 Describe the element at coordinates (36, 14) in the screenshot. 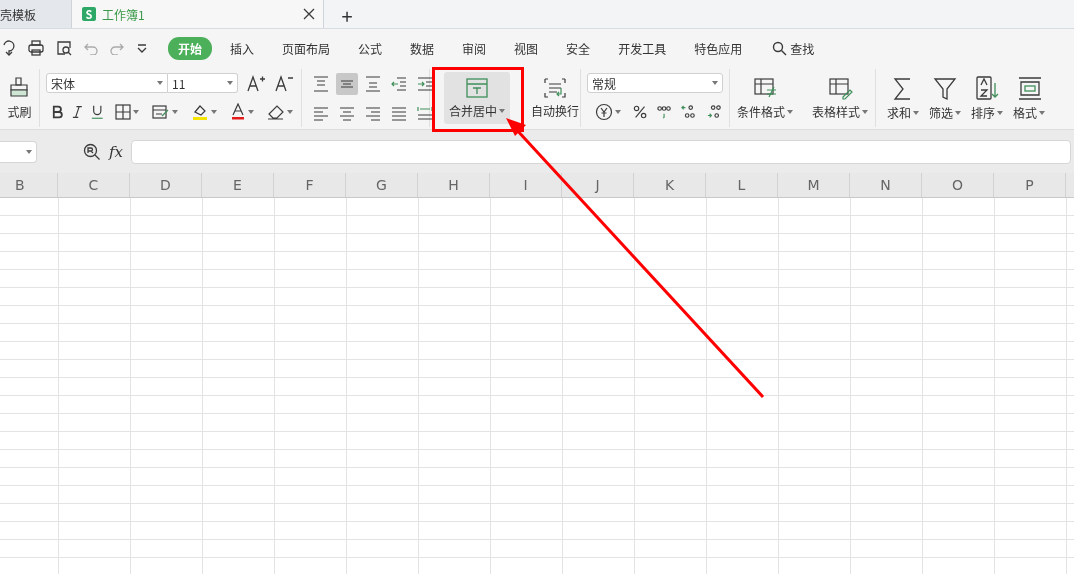

I see `document-tab: 壳模板` at that location.